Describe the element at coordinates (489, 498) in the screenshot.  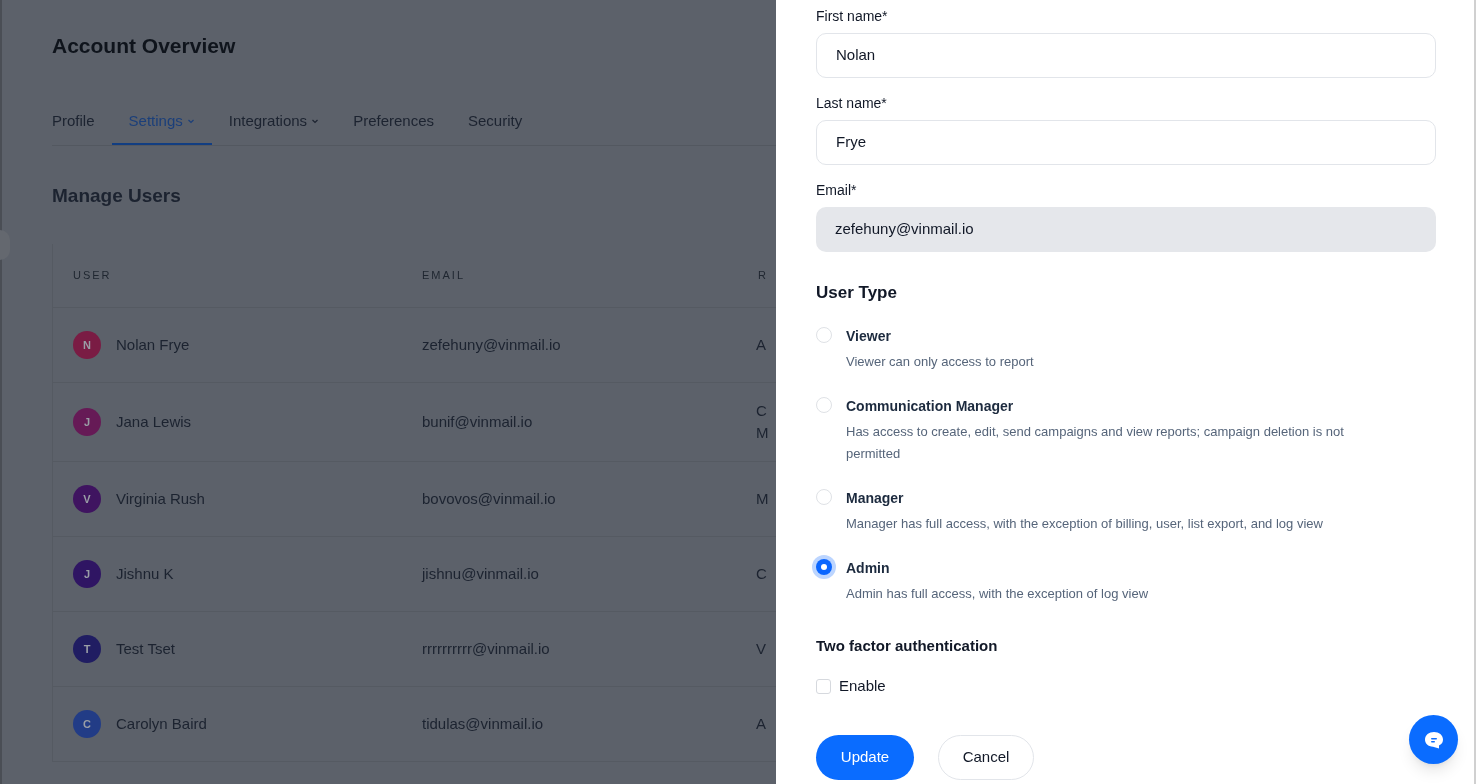
I see `user-email: bovovos@vinmail.io` at that location.